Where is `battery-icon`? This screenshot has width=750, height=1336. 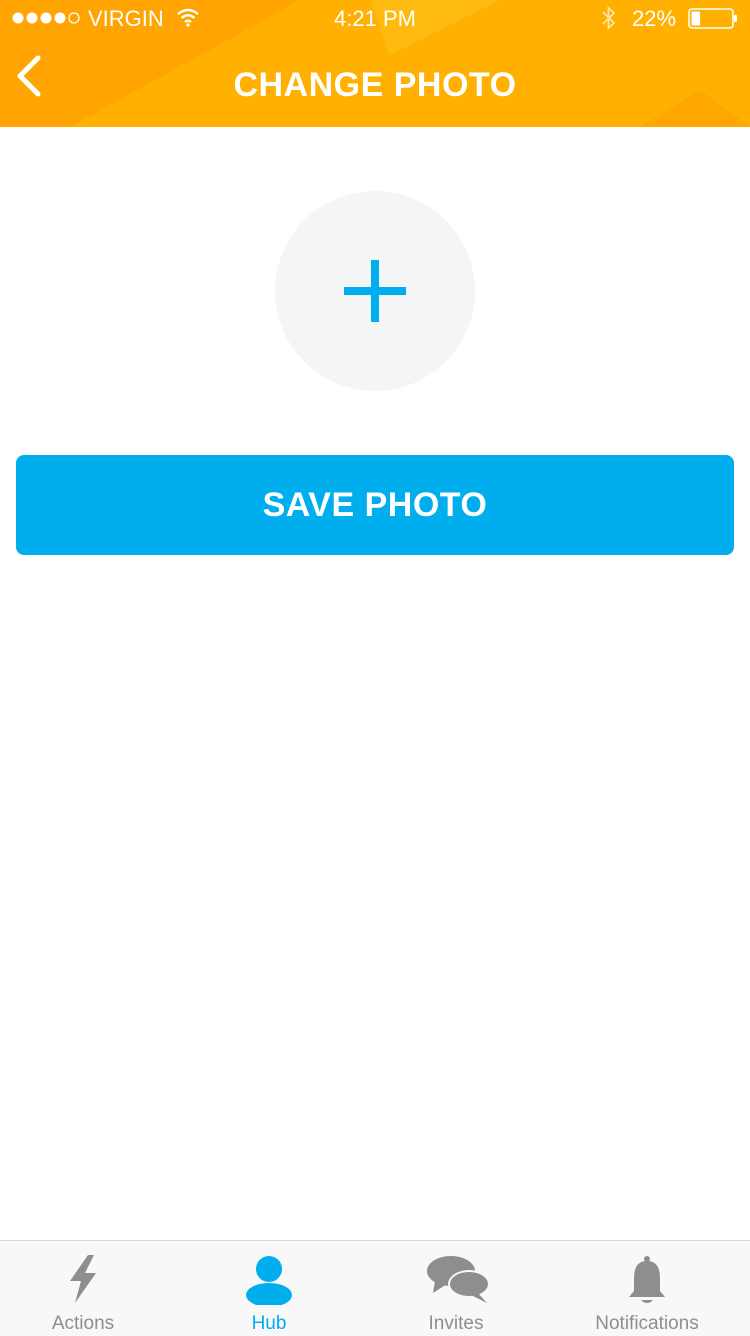
battery-icon is located at coordinates (712, 18).